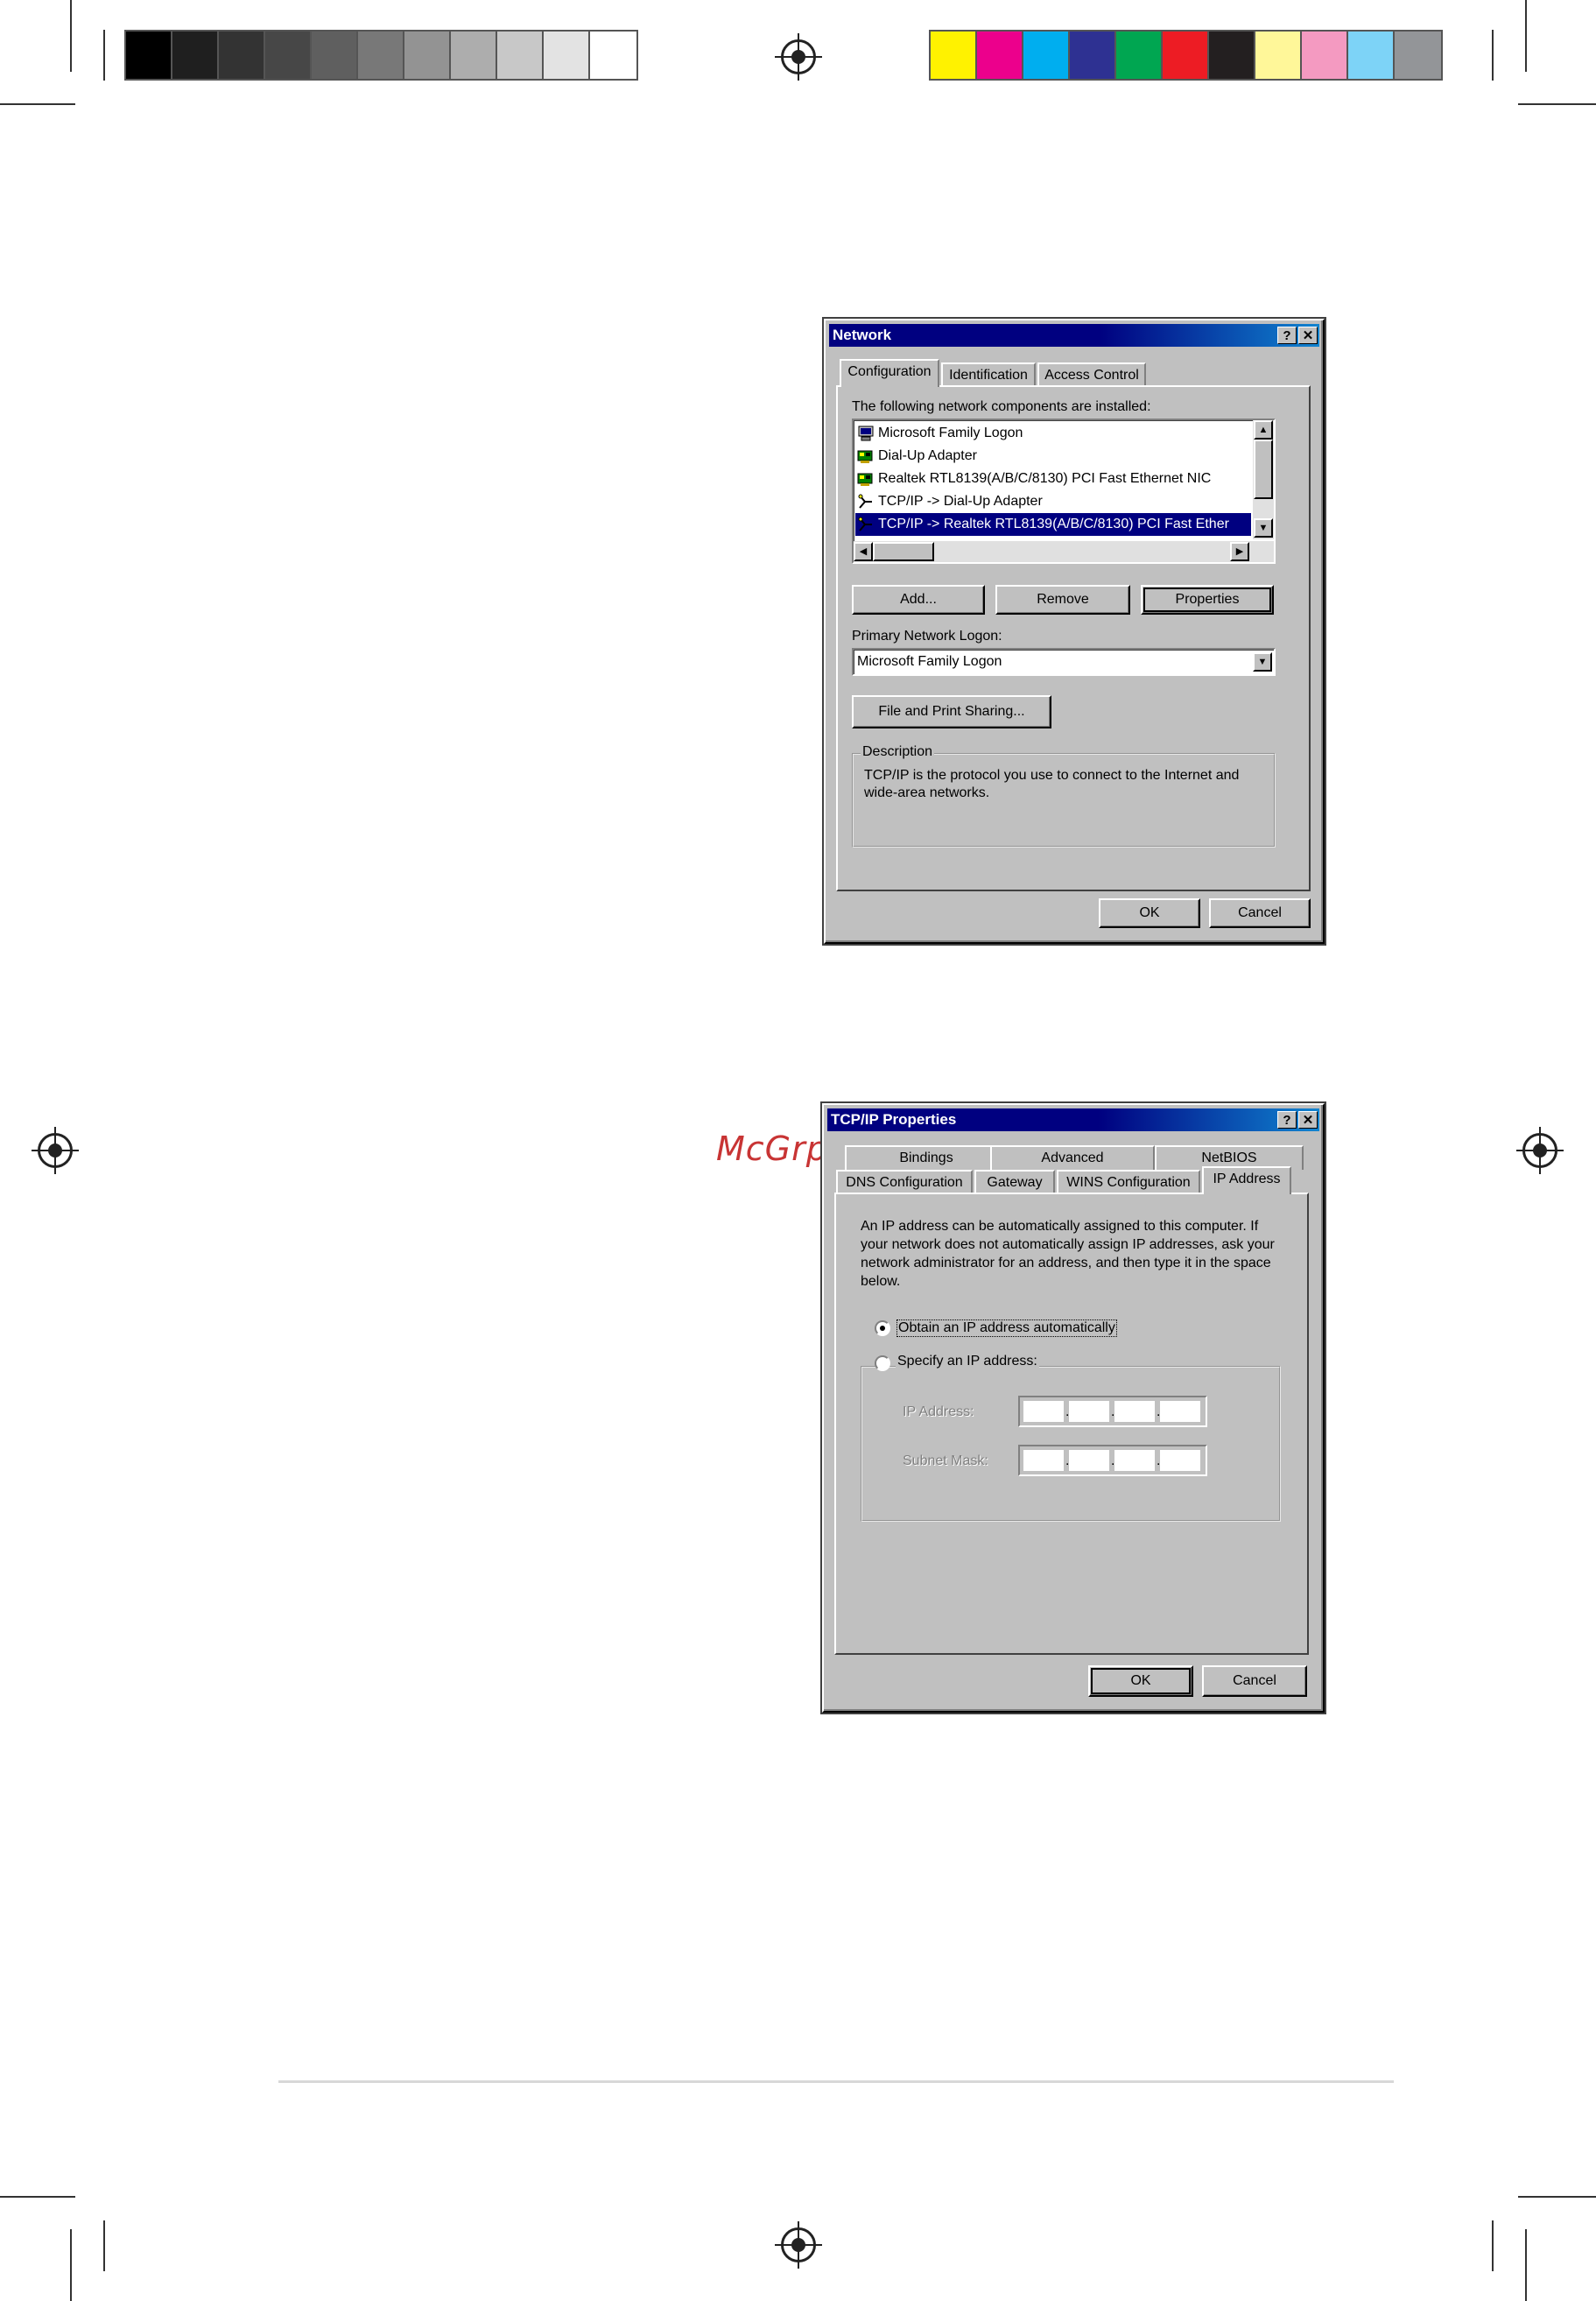 Image resolution: width=1596 pixels, height=2301 pixels. I want to click on primary-logon-value: Microsoft Family Logon, so click(929, 661).